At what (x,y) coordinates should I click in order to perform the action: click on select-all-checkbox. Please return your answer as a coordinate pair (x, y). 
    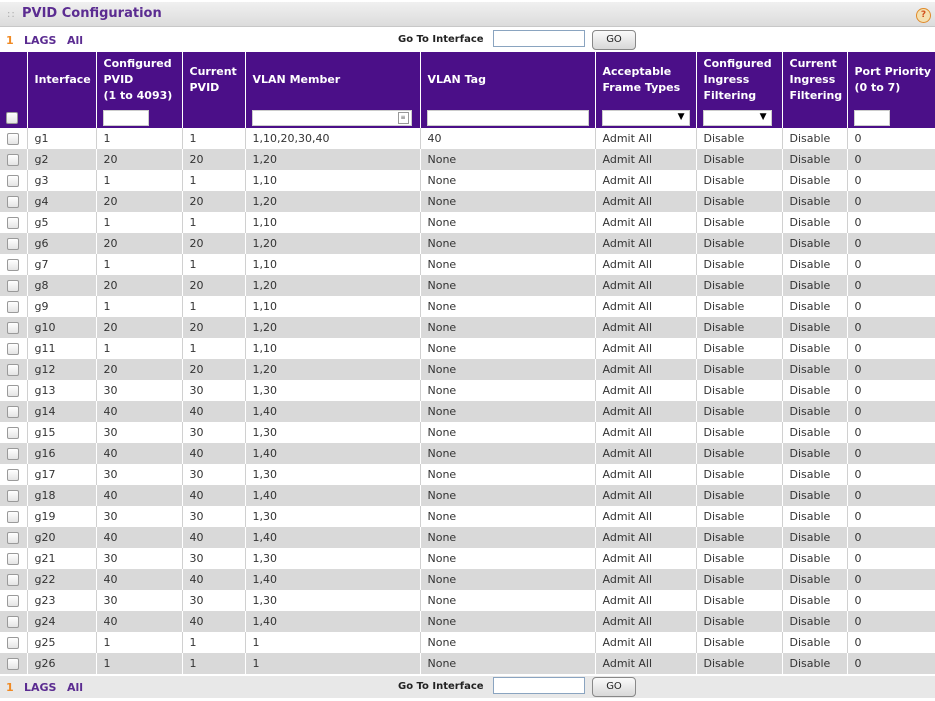
    Looking at the image, I should click on (12, 118).